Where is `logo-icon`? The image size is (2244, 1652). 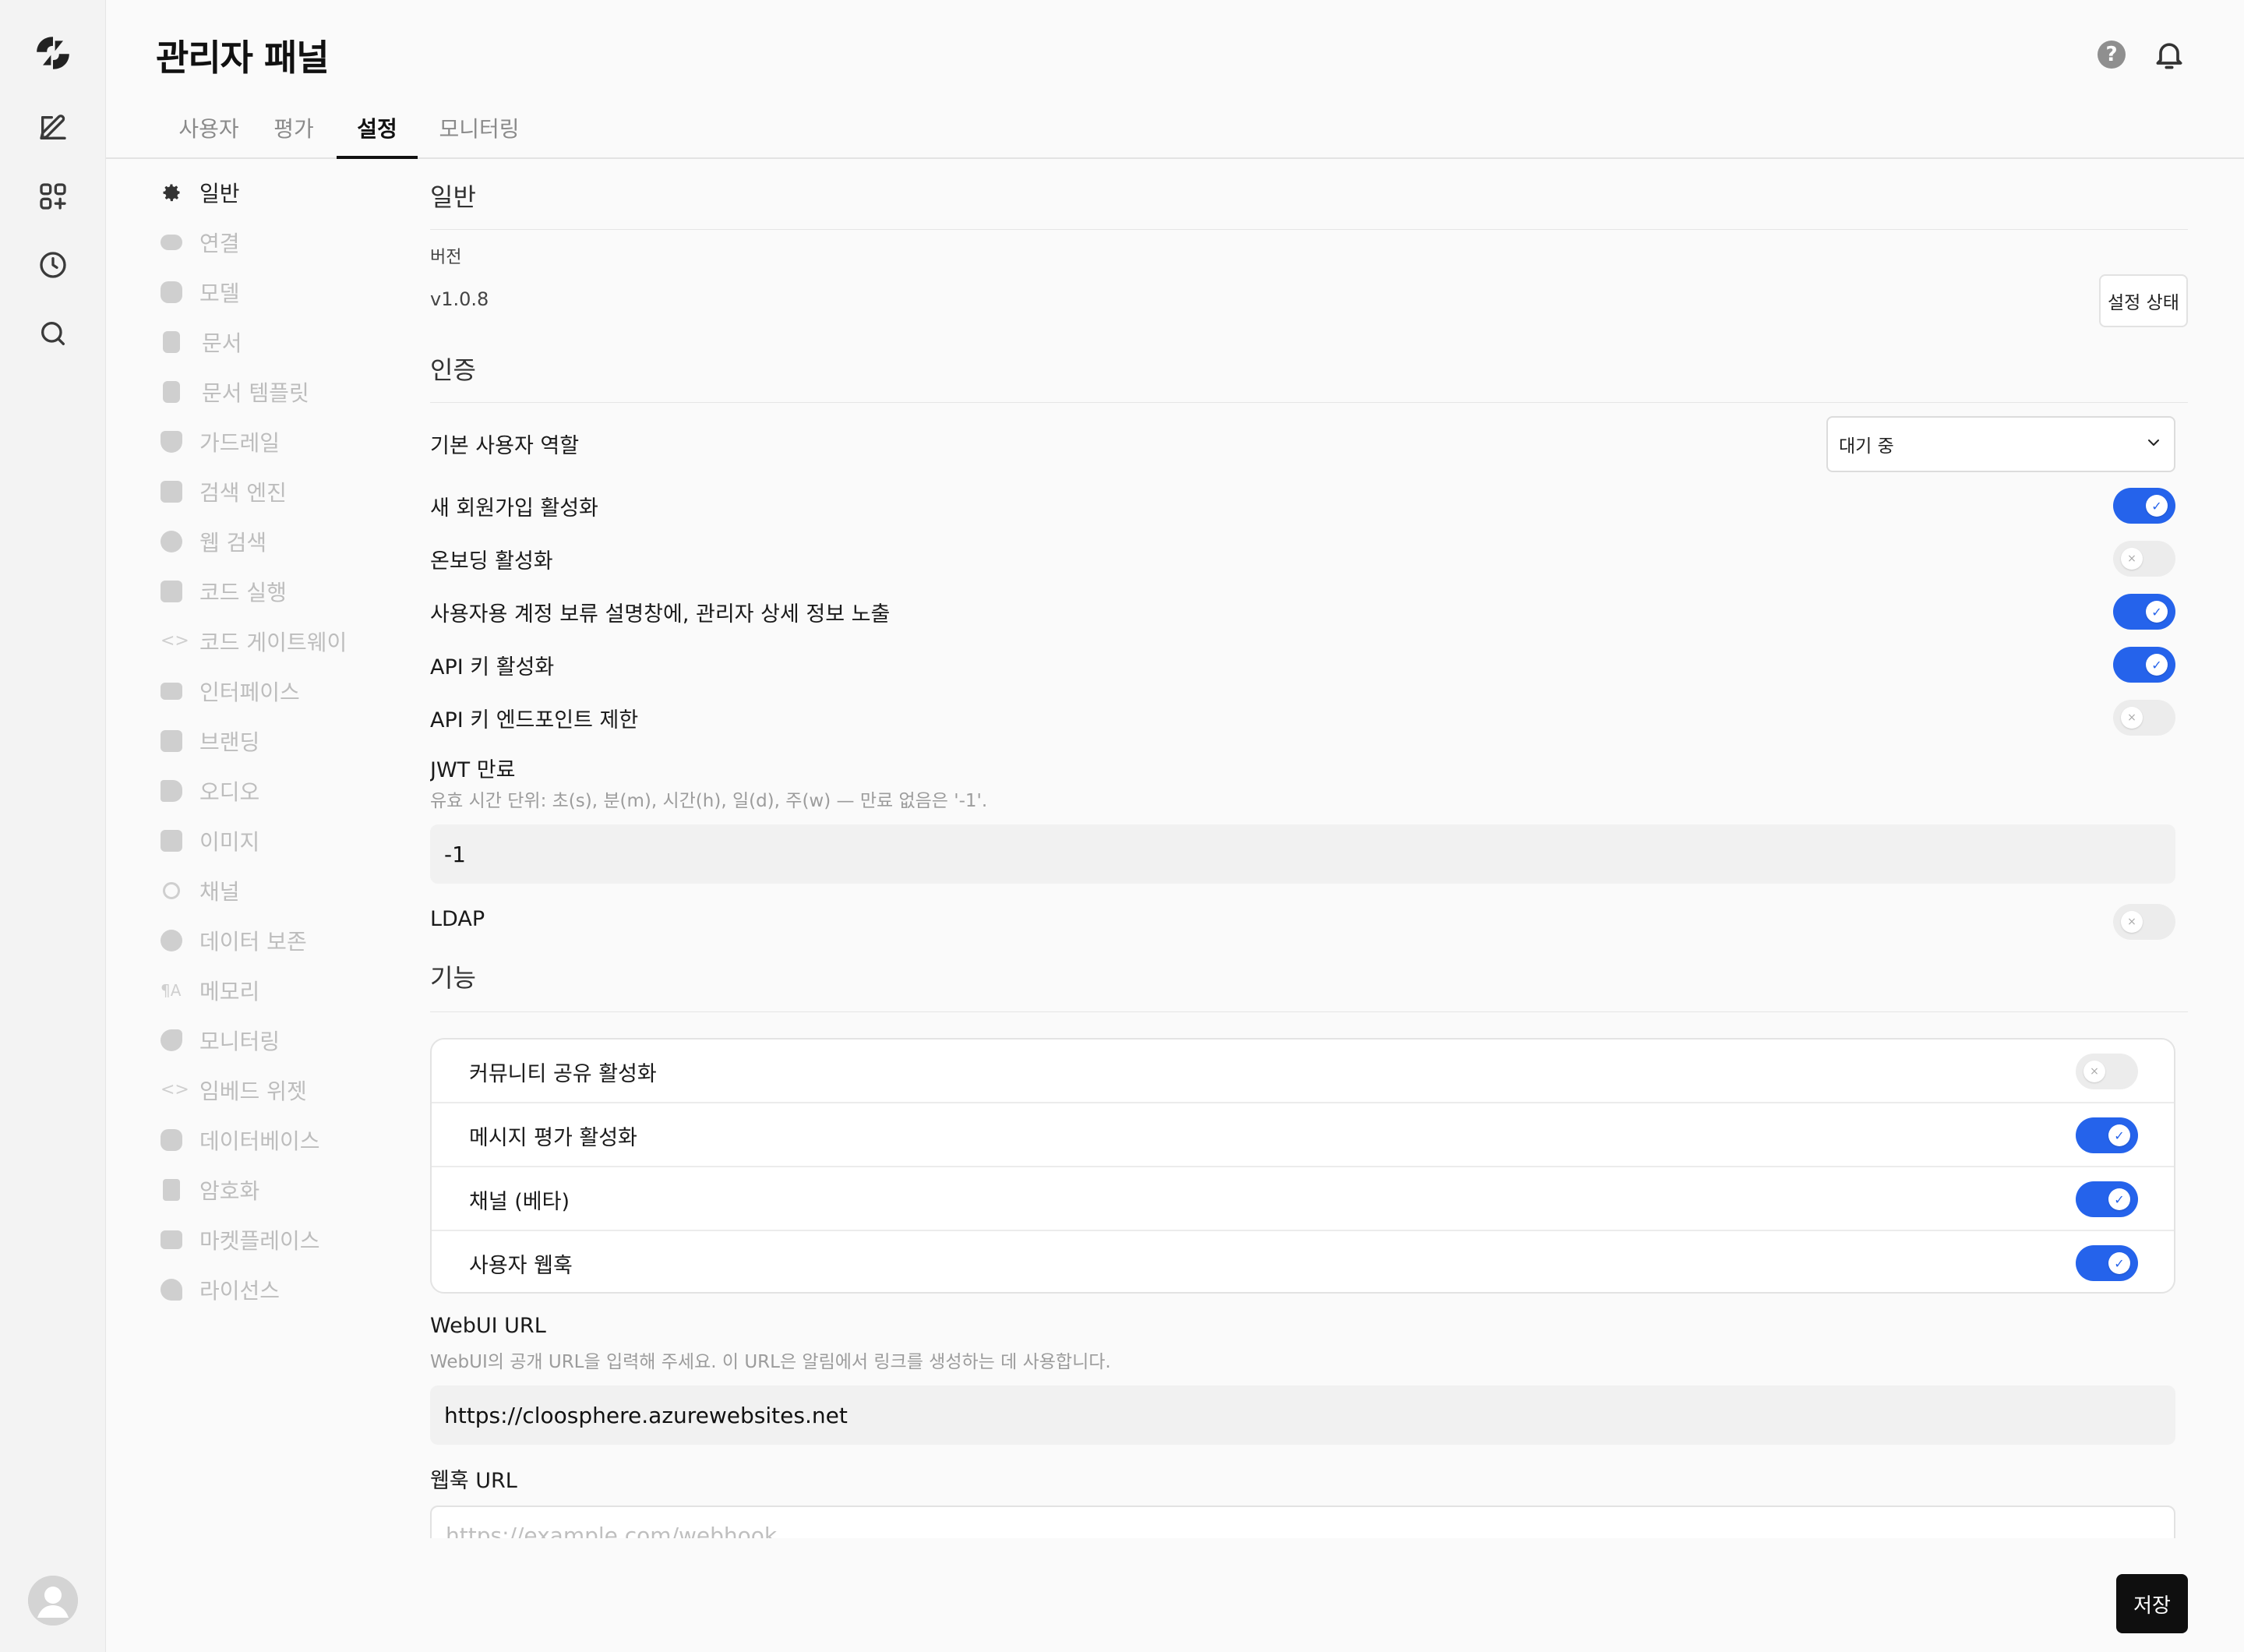
logo-icon is located at coordinates (53, 53).